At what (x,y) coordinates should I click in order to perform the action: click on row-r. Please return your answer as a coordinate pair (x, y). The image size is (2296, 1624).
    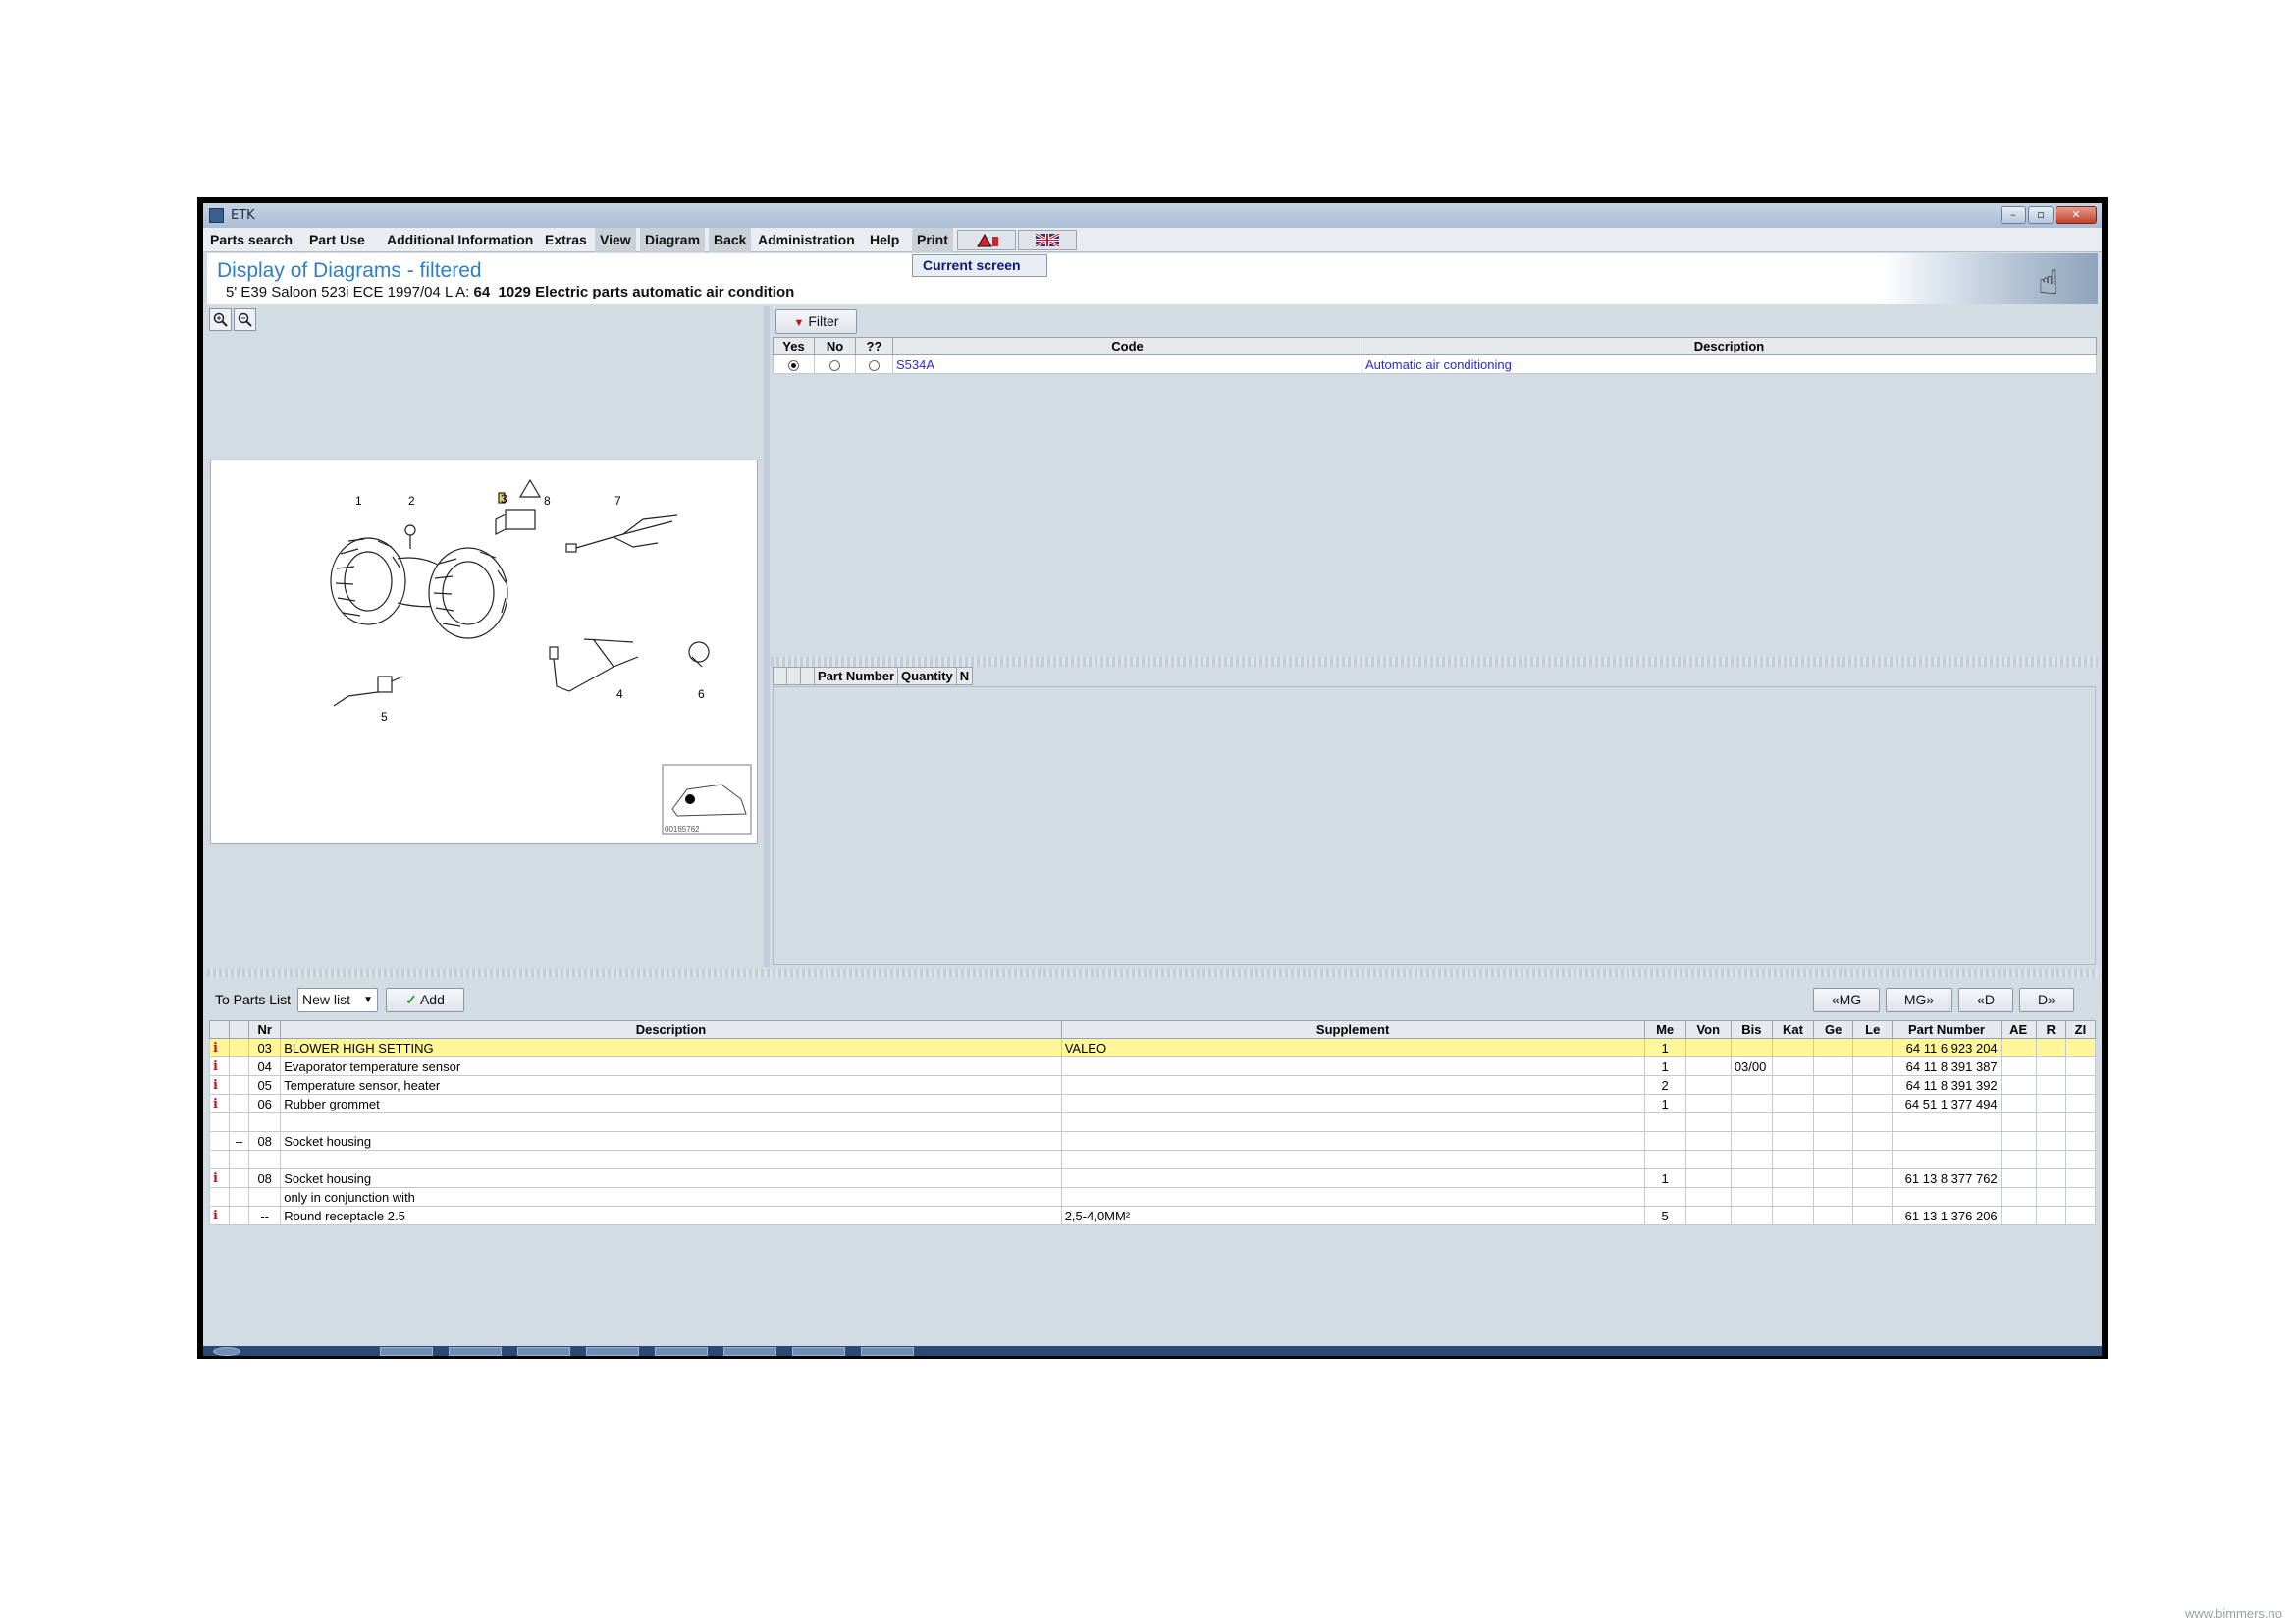
    Looking at the image, I should click on (2050, 1066).